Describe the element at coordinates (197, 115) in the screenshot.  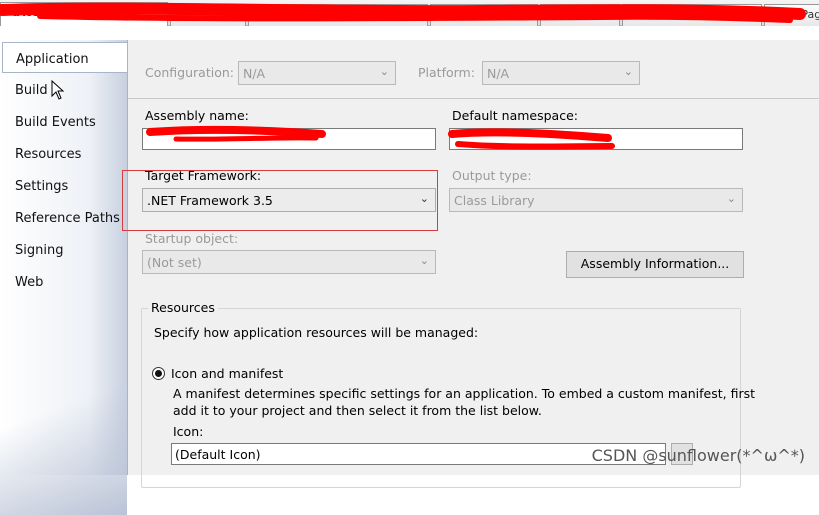
I see `assembly-name-label: Assembly name:` at that location.